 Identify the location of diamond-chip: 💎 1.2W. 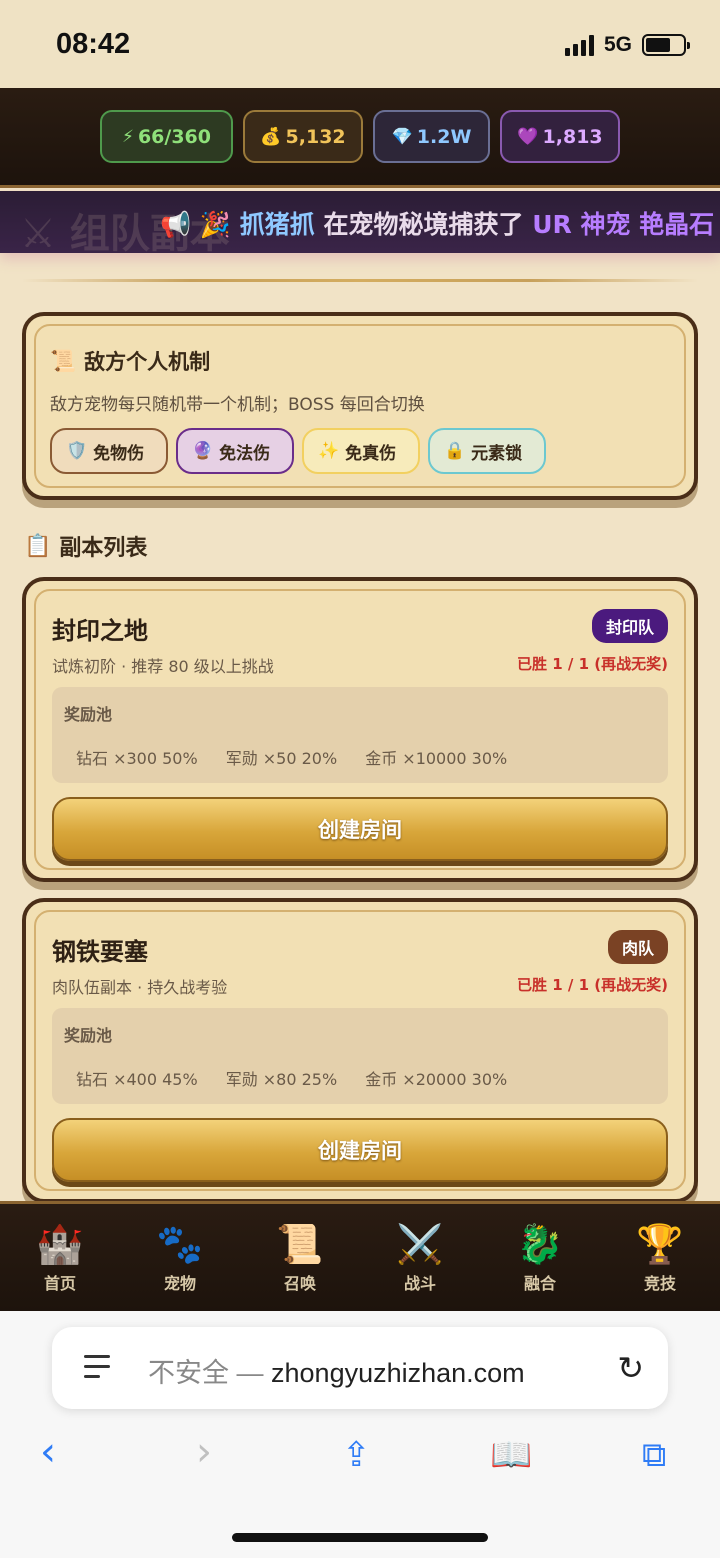
(431, 136).